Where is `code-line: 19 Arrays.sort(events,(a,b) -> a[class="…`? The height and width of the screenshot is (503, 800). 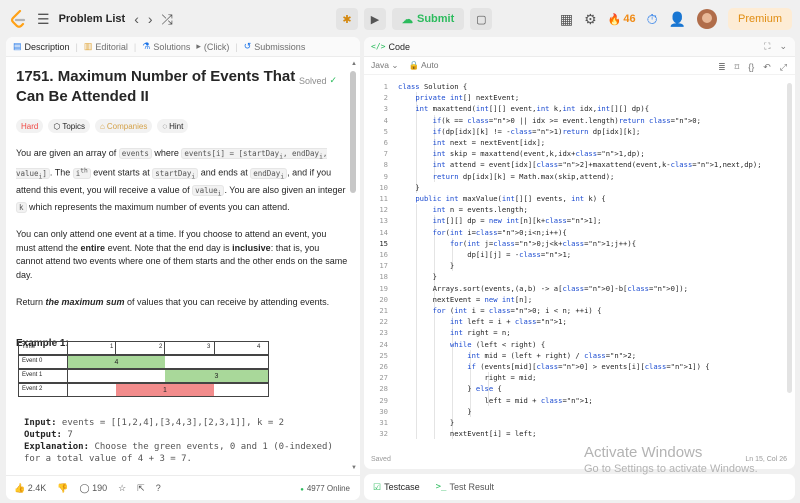 code-line: 19 Arrays.sort(events,(a,b) -> a[class="… is located at coordinates (579, 288).